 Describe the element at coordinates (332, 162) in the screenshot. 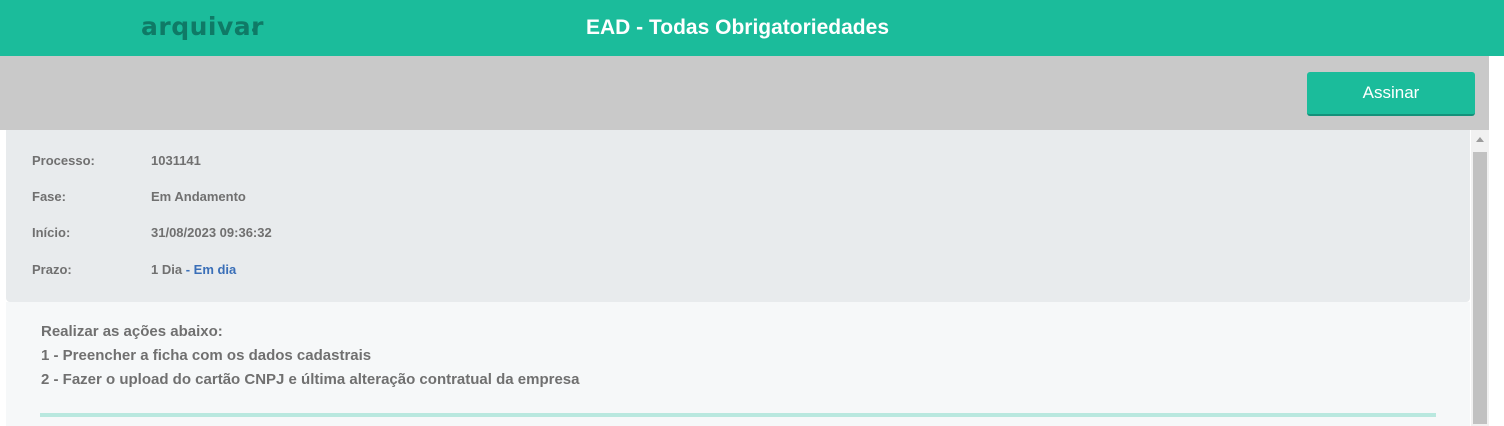

I see `process-row: Processo: 1031141` at that location.